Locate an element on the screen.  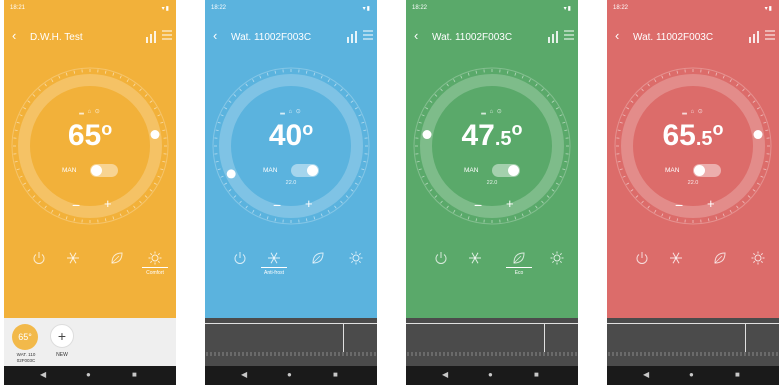
mode-leaf: Eco is located at coordinates (519, 265).